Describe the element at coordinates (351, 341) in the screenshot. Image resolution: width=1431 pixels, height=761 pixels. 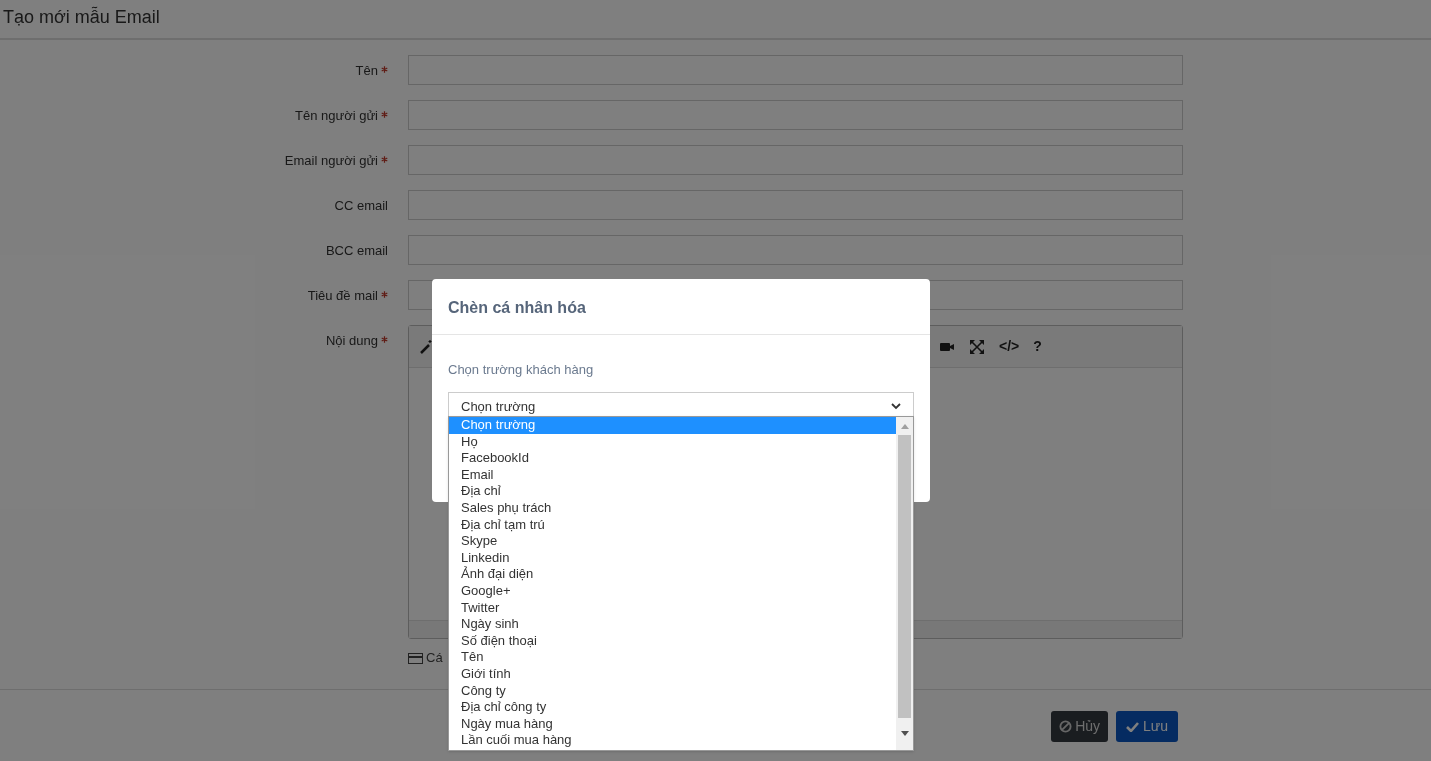
I see `field-label: Nội dung` at that location.